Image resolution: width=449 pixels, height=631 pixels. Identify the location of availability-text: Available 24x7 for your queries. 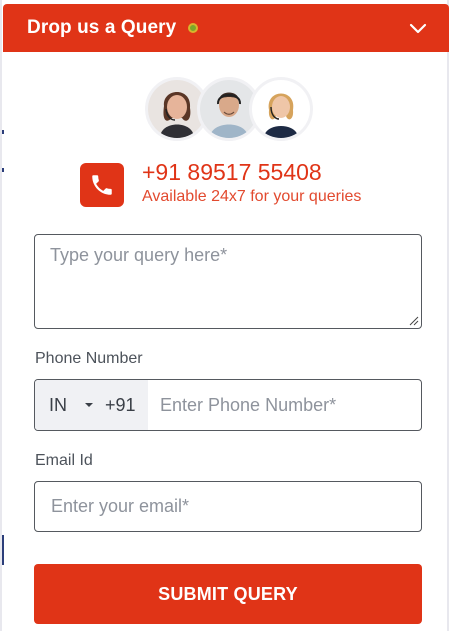
(252, 196).